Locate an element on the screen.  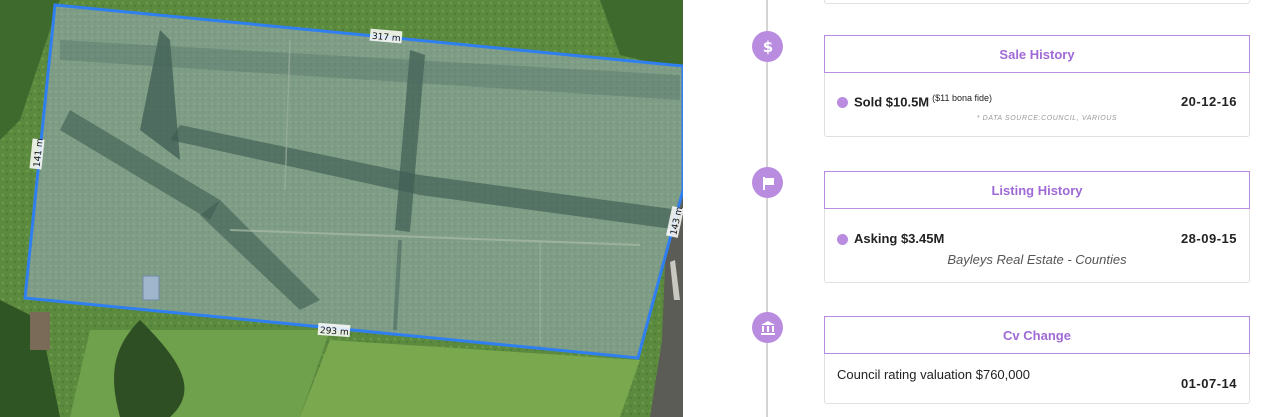
dollar-icon: $ is located at coordinates (767, 46).